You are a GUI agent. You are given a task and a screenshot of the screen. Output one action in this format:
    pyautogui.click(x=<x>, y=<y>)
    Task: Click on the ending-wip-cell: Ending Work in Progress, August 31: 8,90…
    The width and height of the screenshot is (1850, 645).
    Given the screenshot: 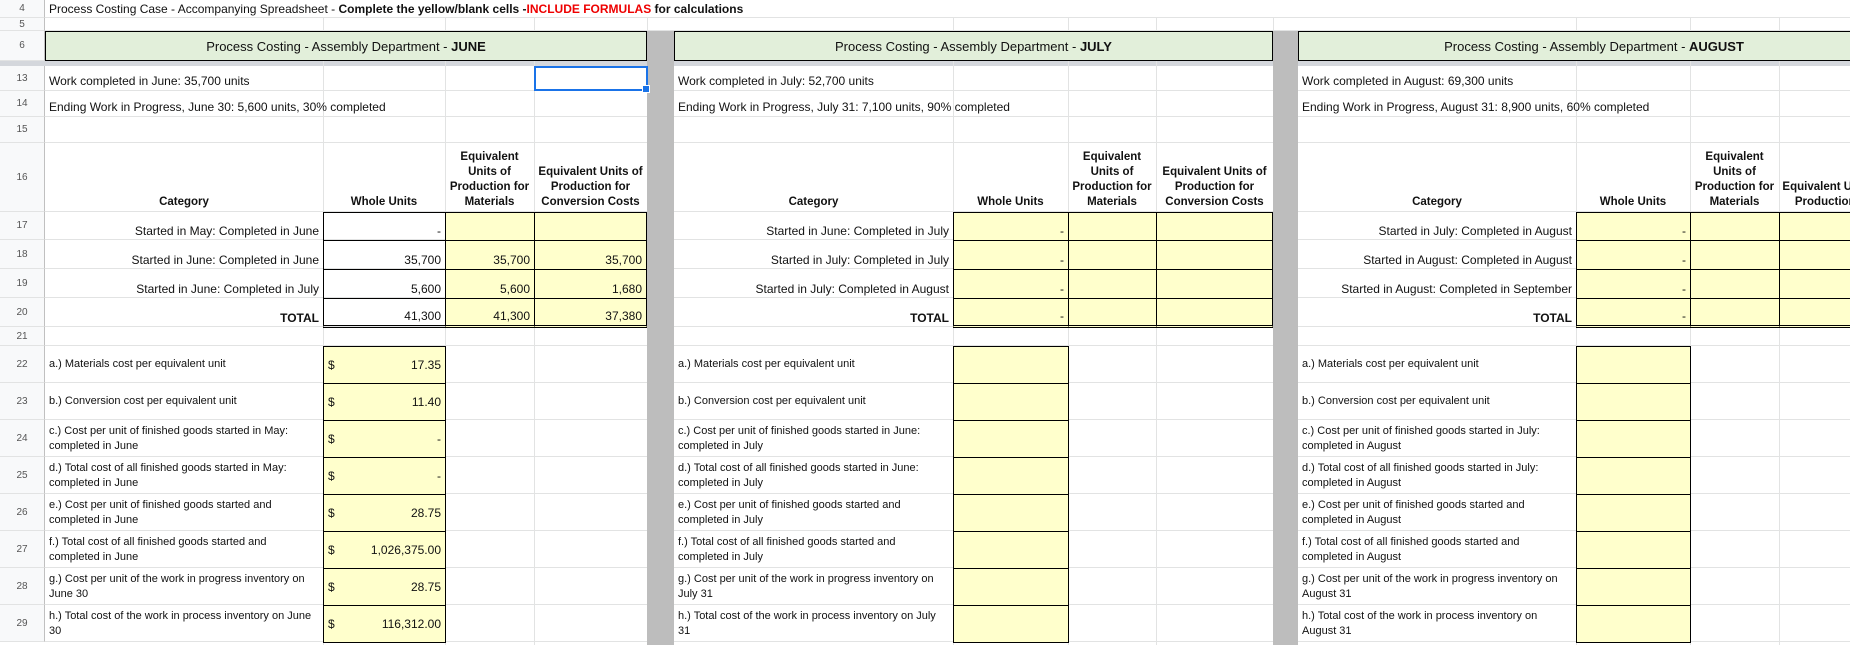 What is the action you would take?
    pyautogui.click(x=1548, y=104)
    